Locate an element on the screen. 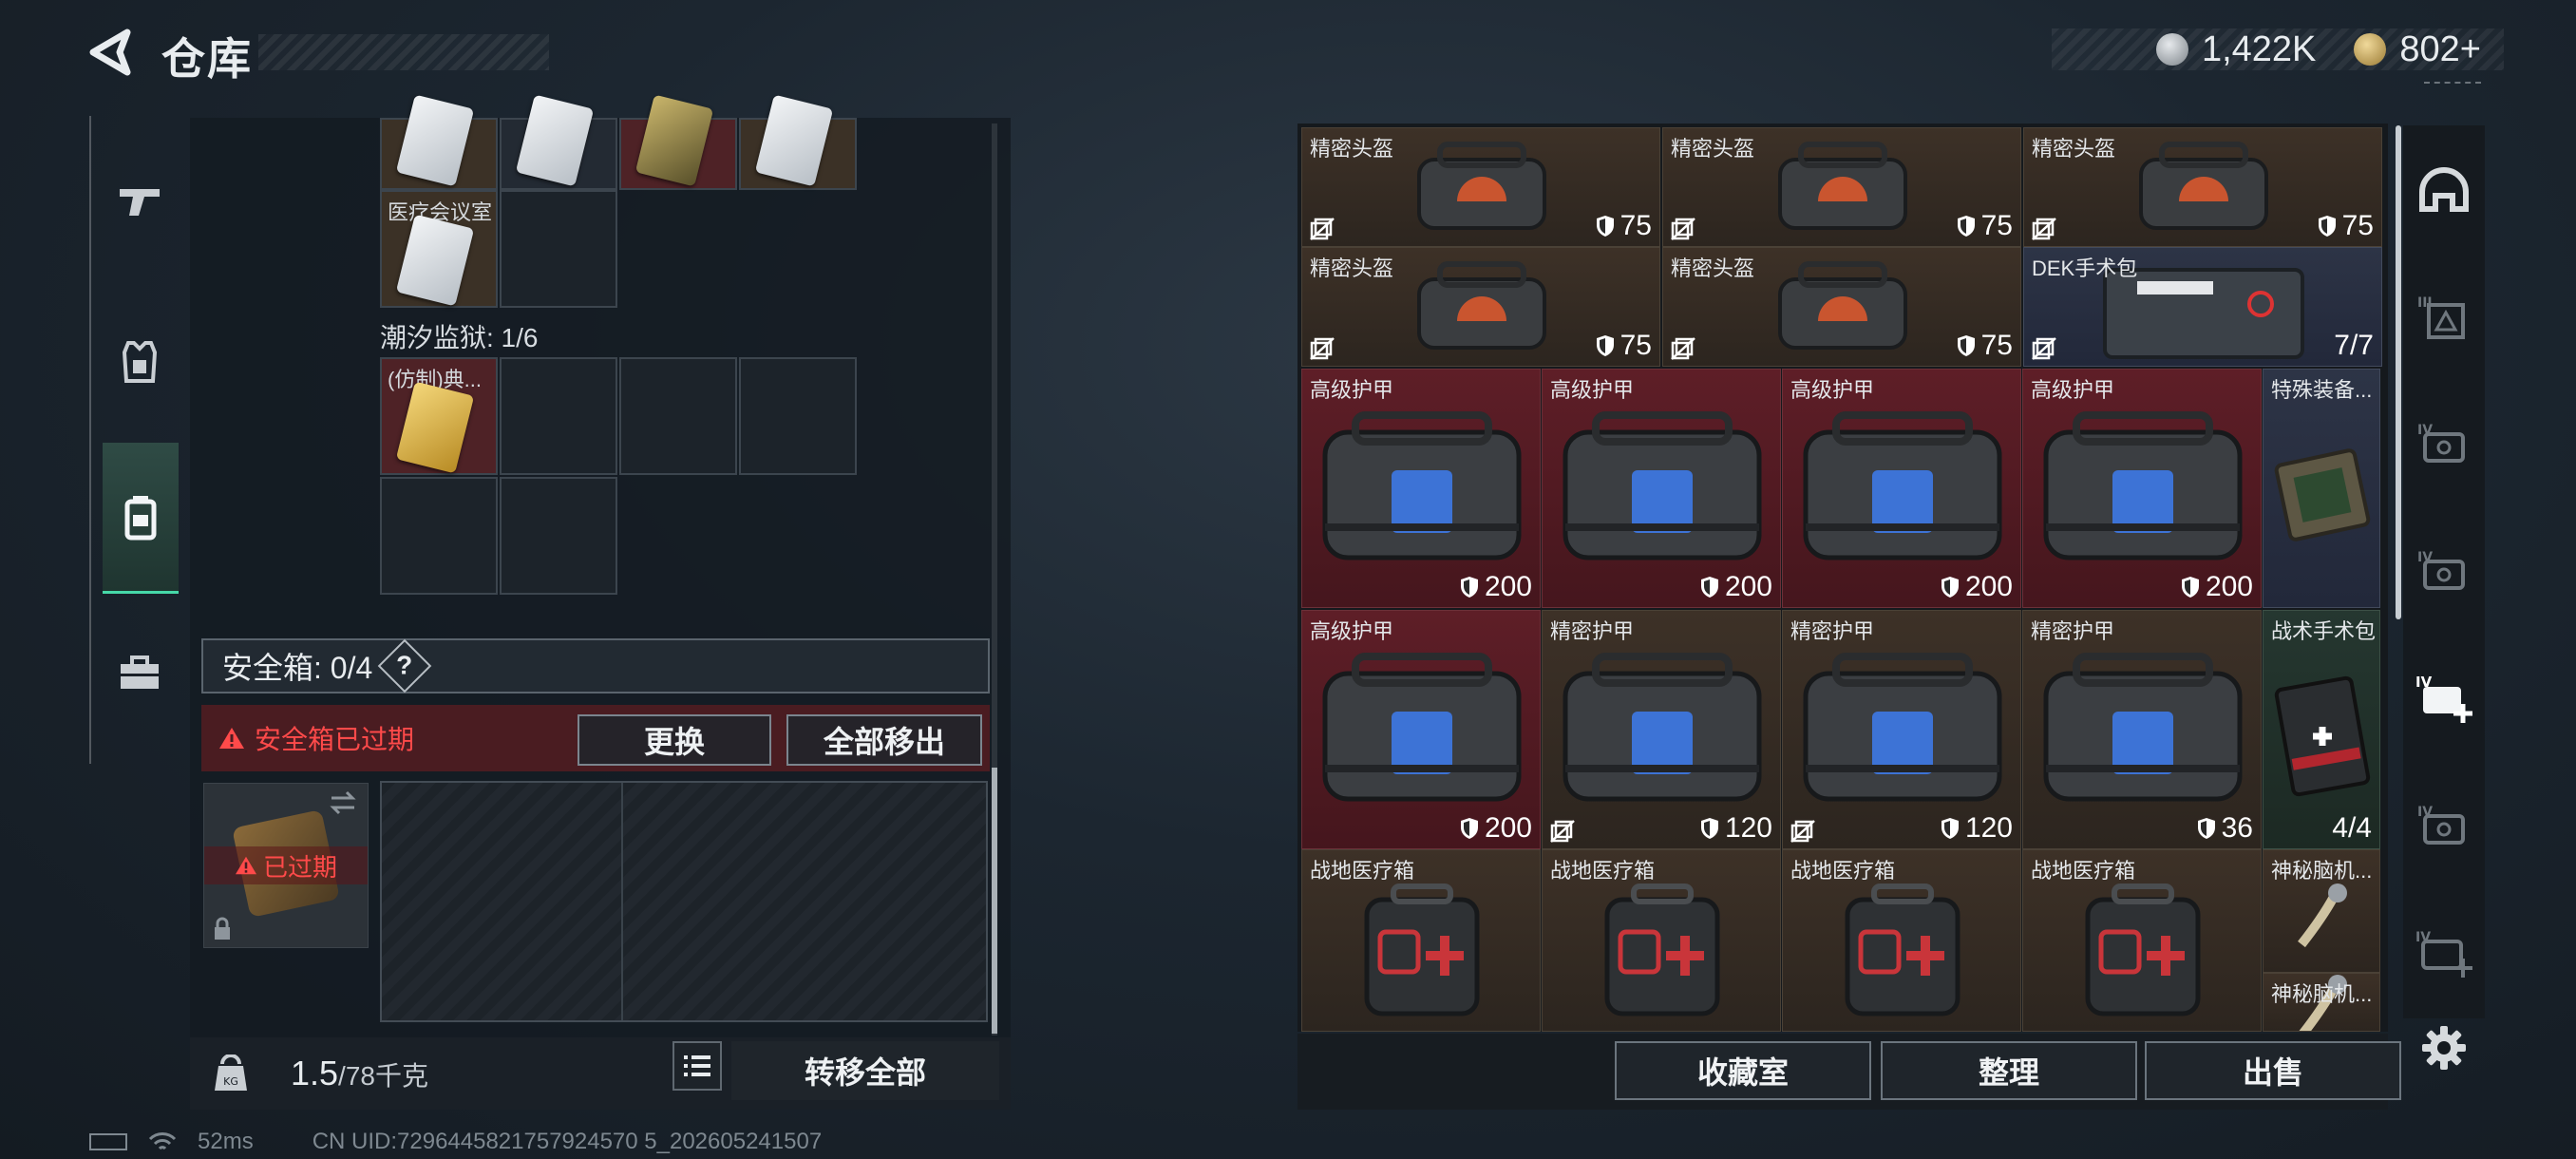  sidebar-item-helmet is located at coordinates (2444, 191).